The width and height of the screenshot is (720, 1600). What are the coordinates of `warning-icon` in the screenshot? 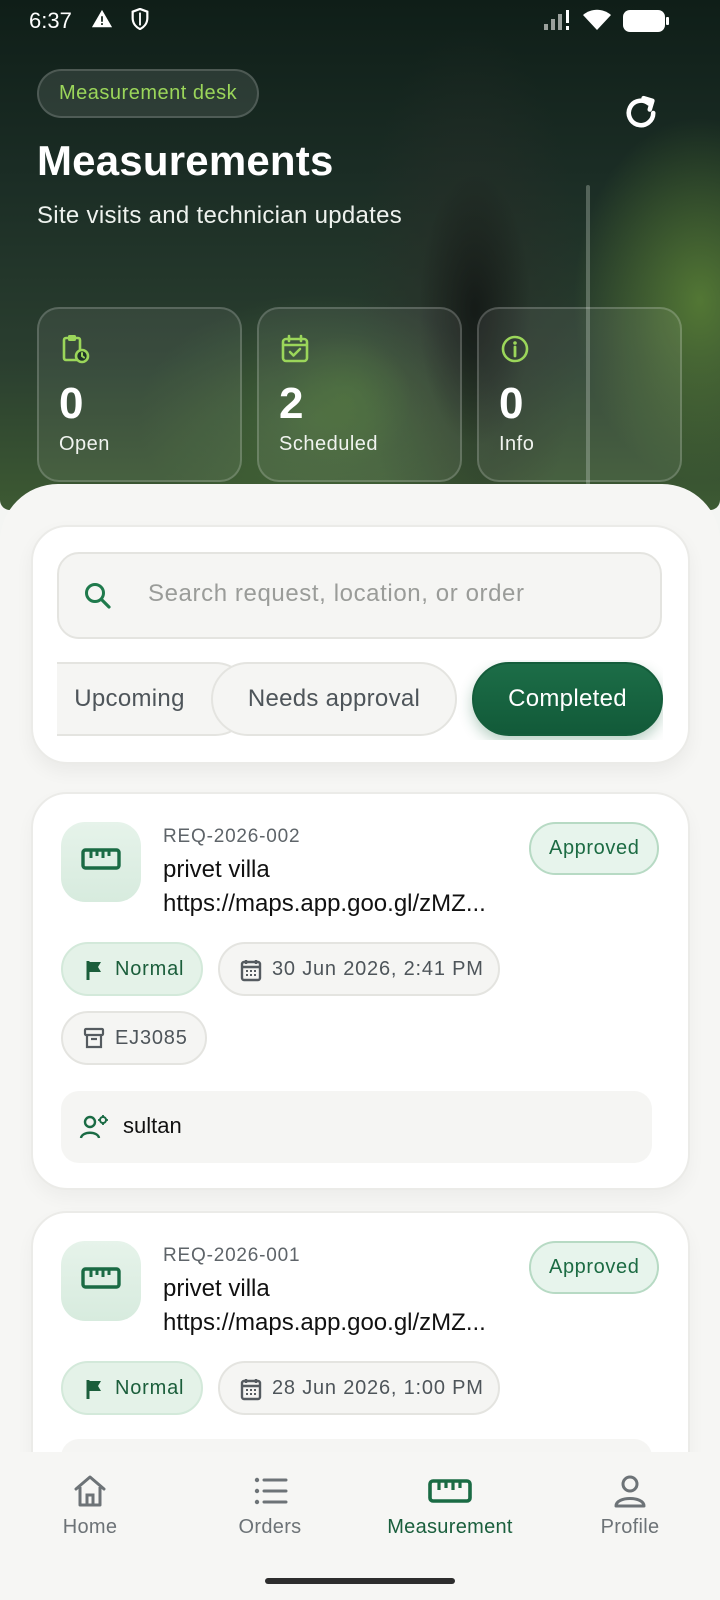 It's located at (102, 22).